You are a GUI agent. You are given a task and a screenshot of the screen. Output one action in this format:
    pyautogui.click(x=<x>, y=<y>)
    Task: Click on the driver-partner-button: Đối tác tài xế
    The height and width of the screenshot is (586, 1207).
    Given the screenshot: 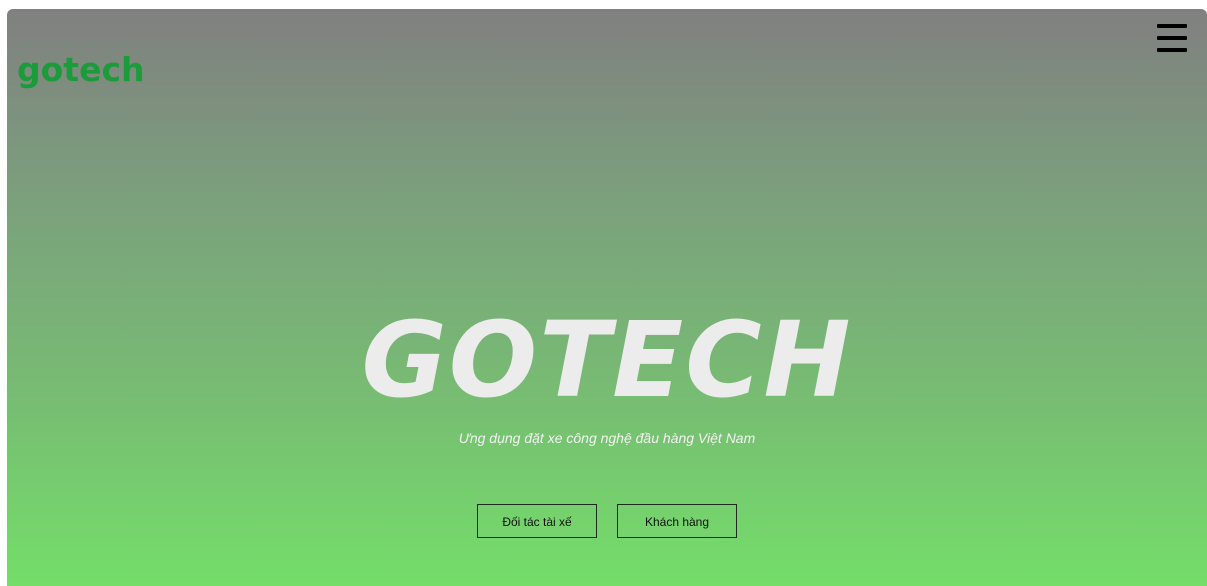 What is the action you would take?
    pyautogui.click(x=537, y=521)
    